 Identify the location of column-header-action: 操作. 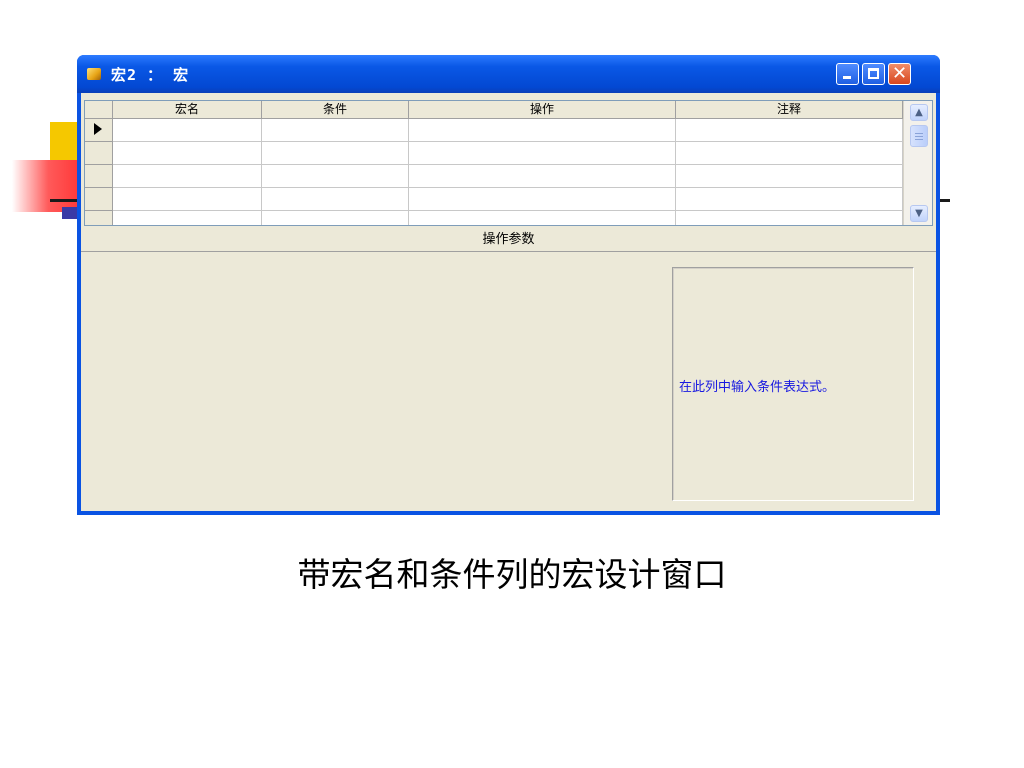
(542, 110).